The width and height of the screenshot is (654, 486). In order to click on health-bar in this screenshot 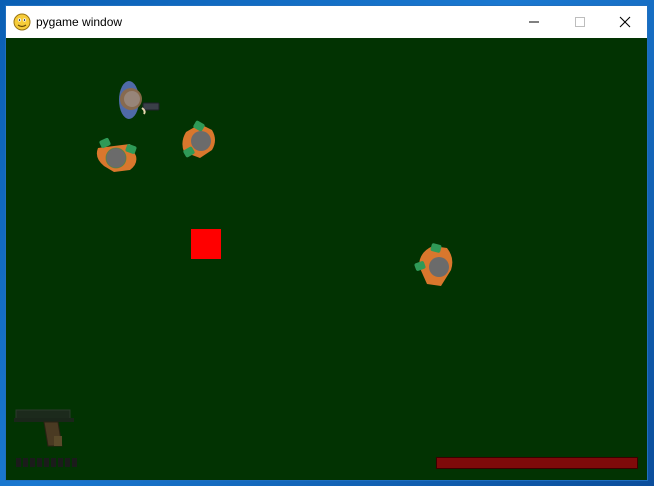, I will do `click(537, 463)`.